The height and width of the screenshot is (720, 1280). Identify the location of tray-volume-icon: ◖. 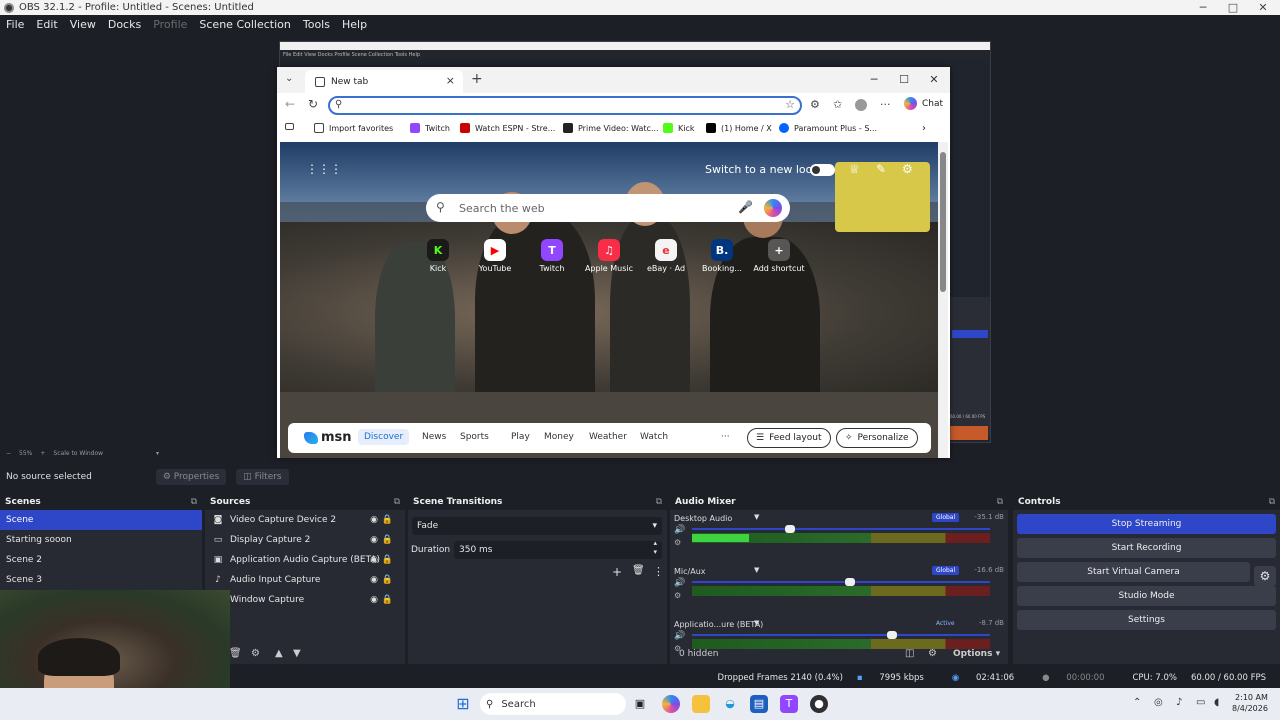
(1216, 702).